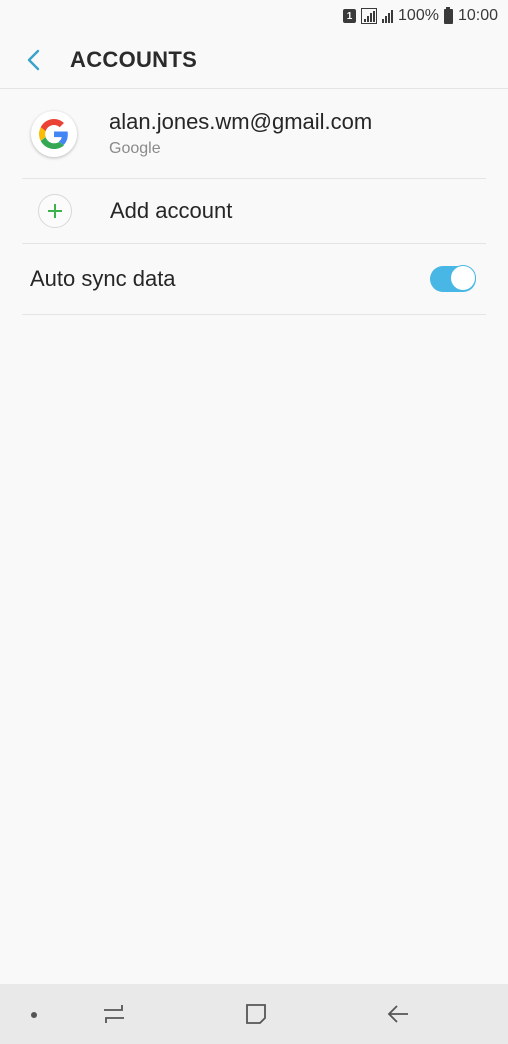 Image resolution: width=508 pixels, height=1044 pixels. I want to click on home-icon, so click(256, 1014).